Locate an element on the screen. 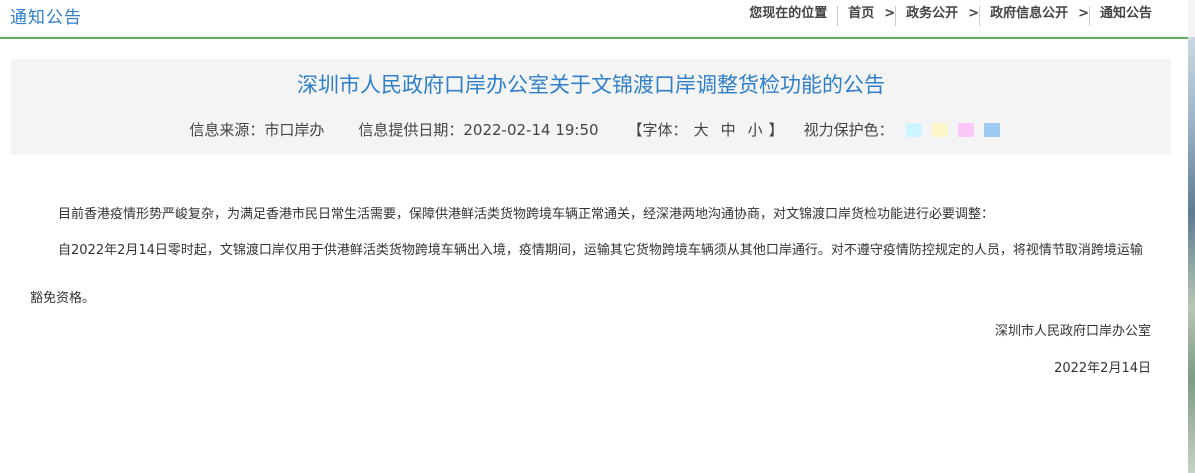  breadcrumb-item-home: 首页 is located at coordinates (860, 16).